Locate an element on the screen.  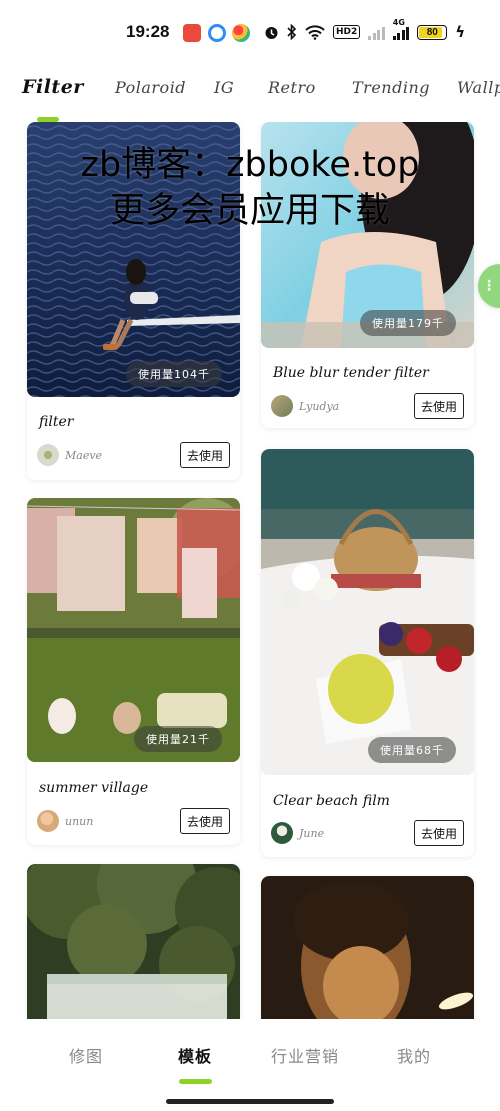
author-name: Lyudya is located at coordinates (319, 406).